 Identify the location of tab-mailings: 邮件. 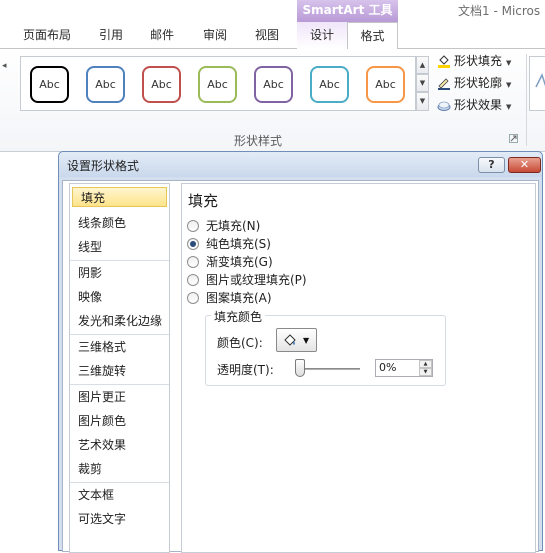
(162, 35).